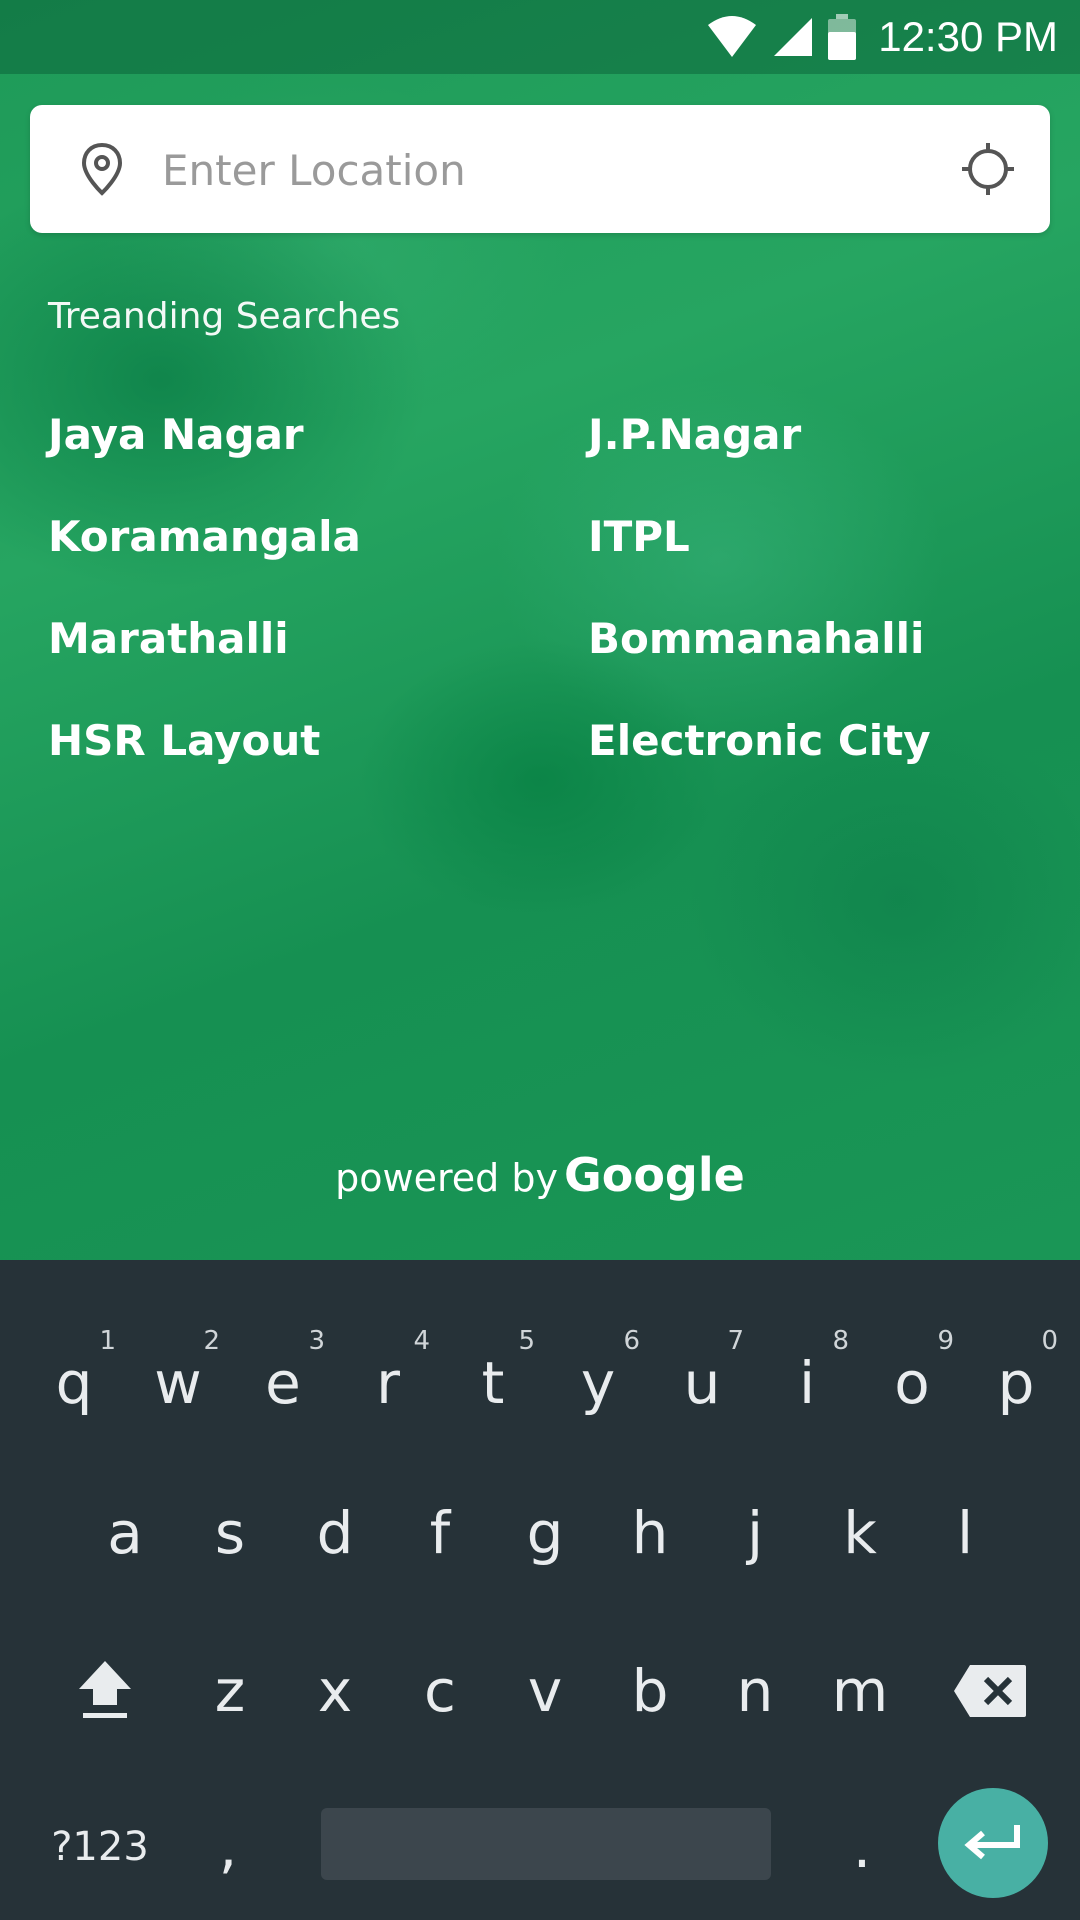  I want to click on key-label: x, so click(335, 1691).